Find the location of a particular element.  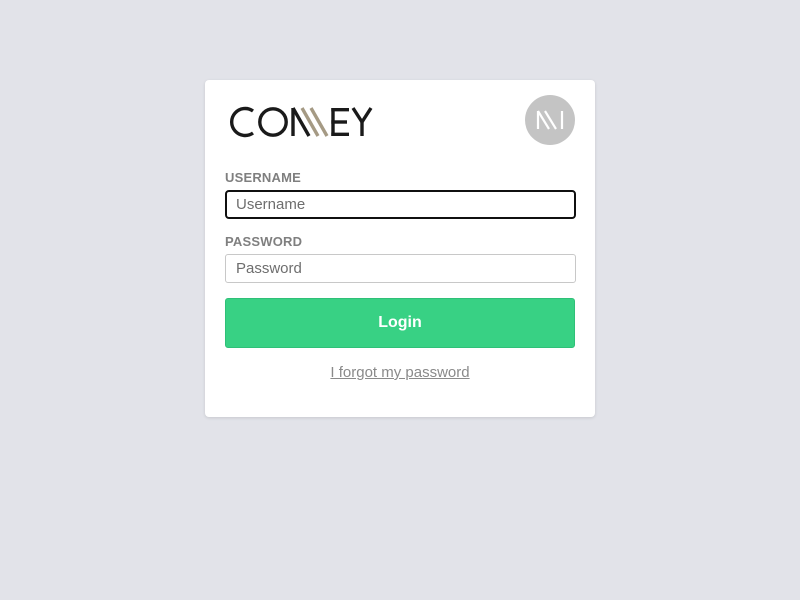

password-input is located at coordinates (400, 268).